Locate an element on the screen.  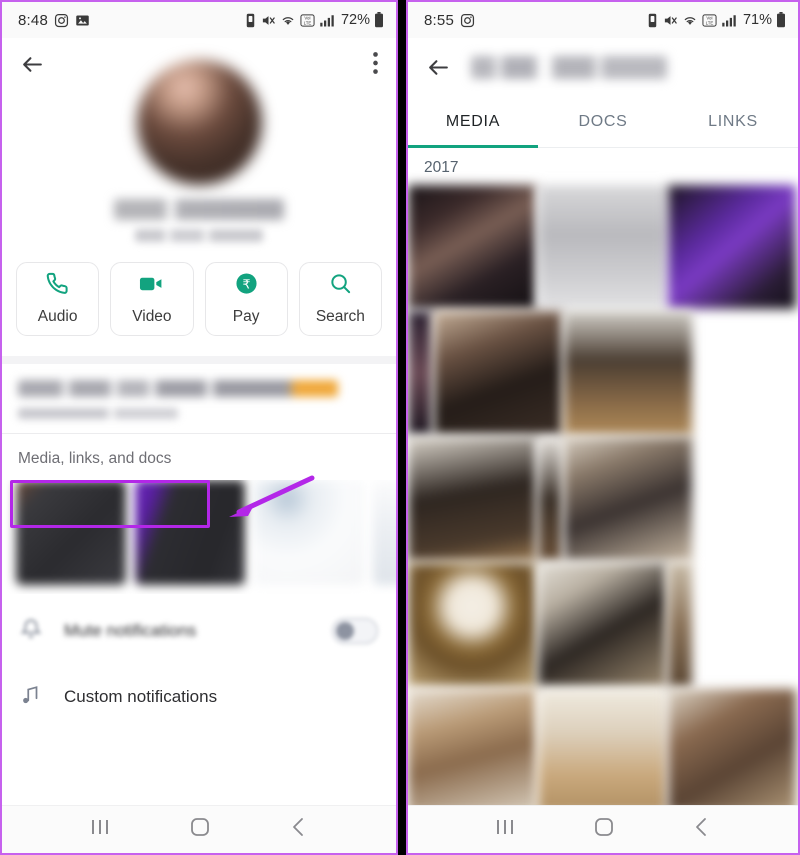
music-note-icon is located at coordinates (31, 697).